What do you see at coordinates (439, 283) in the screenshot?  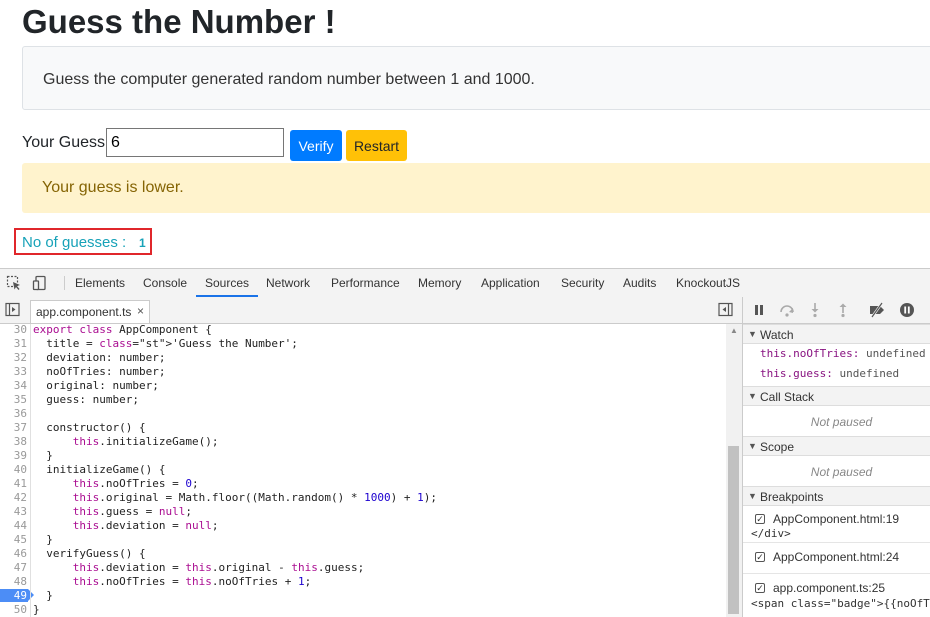 I see `tab-memory: Memory` at bounding box center [439, 283].